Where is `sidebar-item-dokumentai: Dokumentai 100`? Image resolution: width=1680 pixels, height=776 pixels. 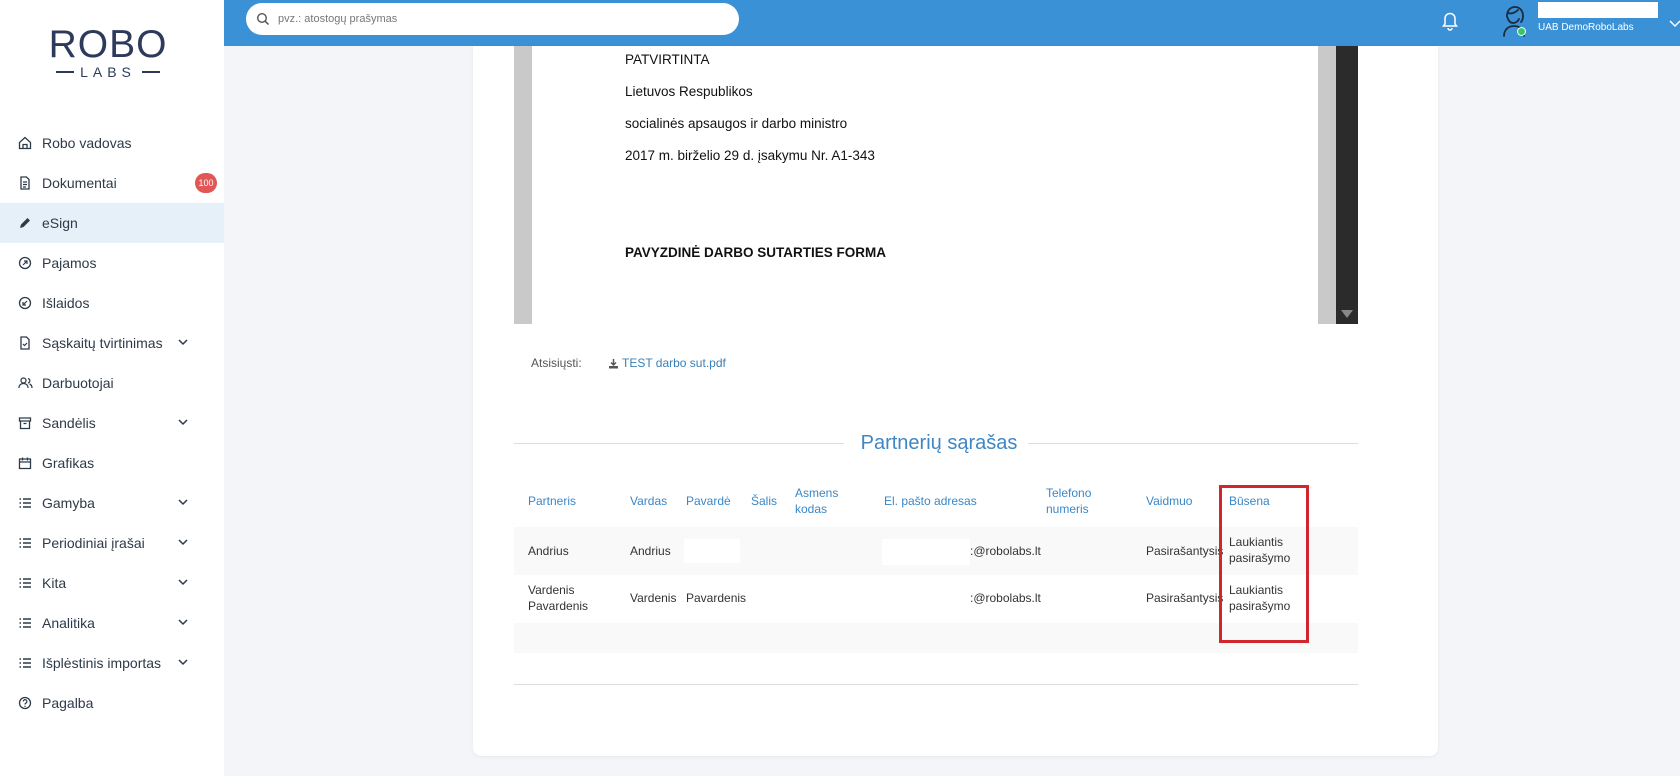 sidebar-item-dokumentai: Dokumentai 100 is located at coordinates (112, 183).